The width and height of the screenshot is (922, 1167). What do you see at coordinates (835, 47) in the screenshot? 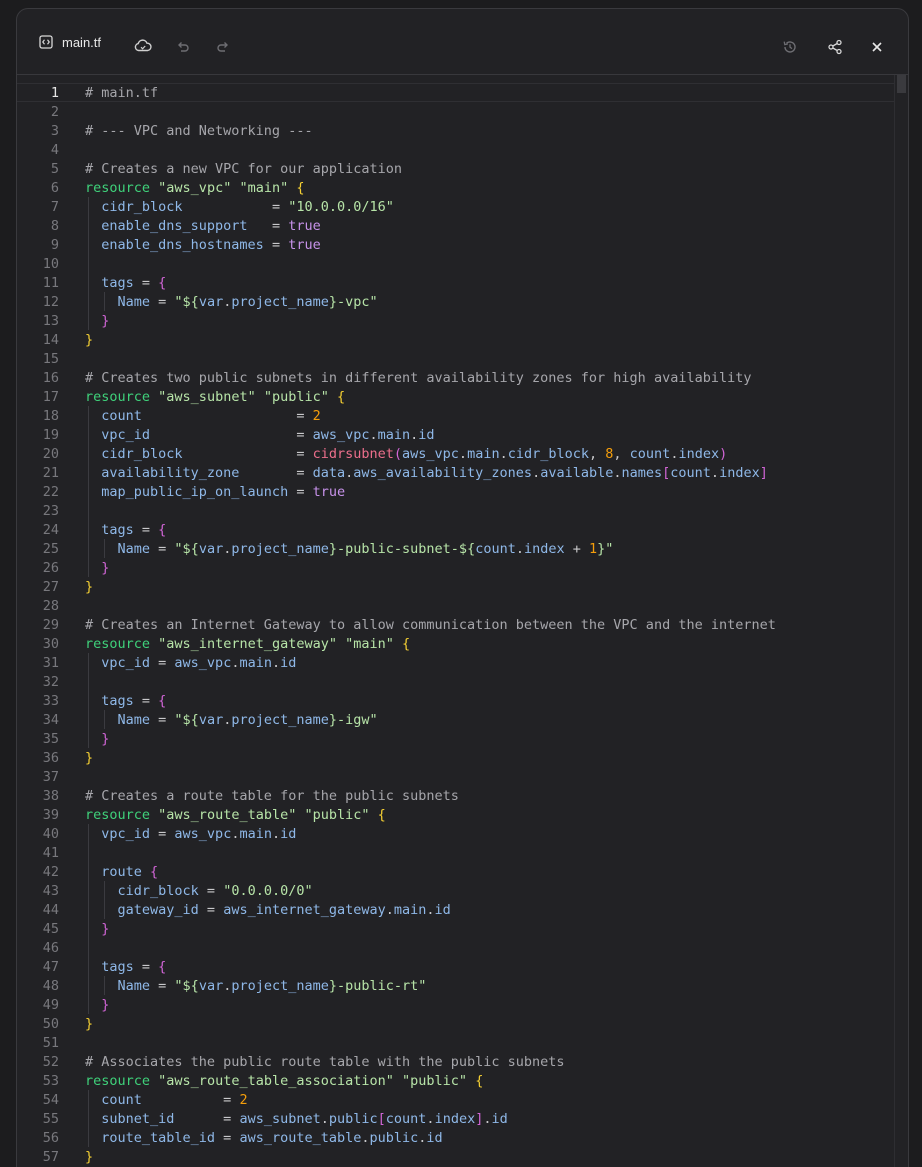
I see `share-icon` at bounding box center [835, 47].